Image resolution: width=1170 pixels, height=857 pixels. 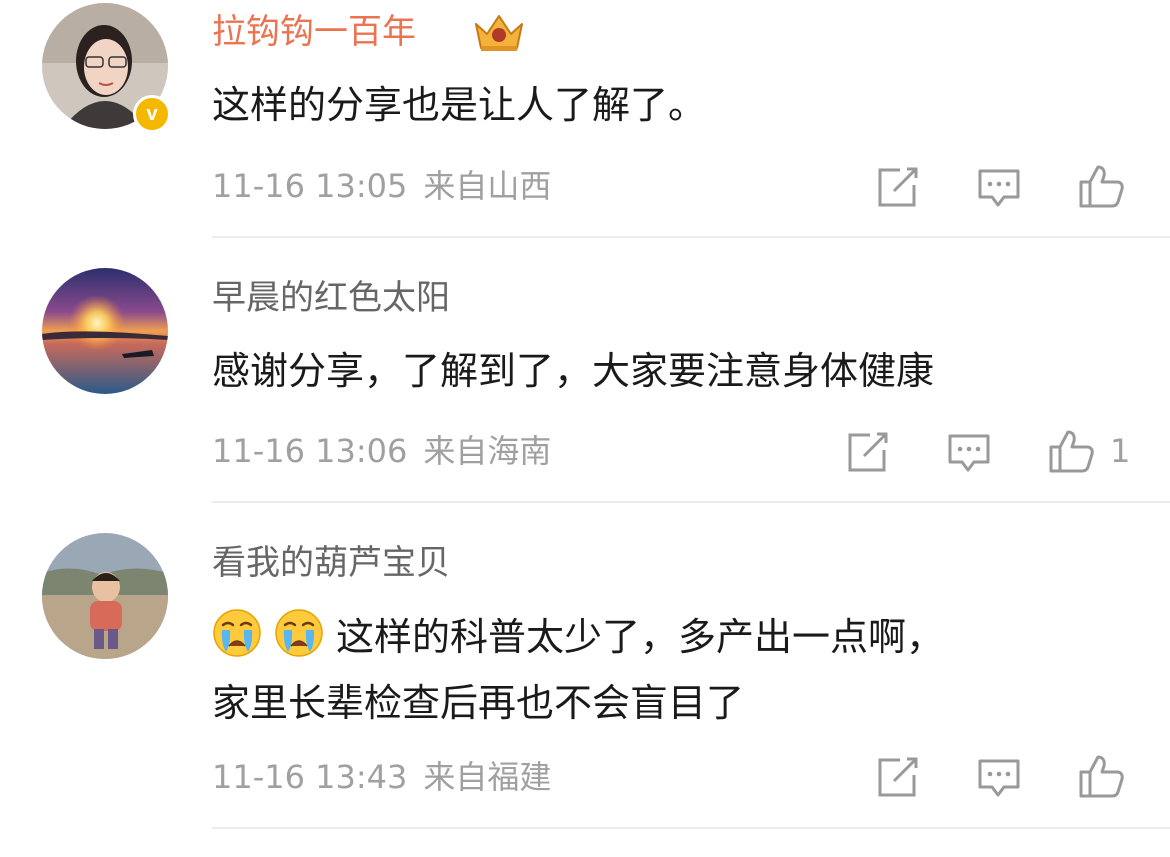 I want to click on comment-time: 11-16 13:43, so click(x=310, y=777).